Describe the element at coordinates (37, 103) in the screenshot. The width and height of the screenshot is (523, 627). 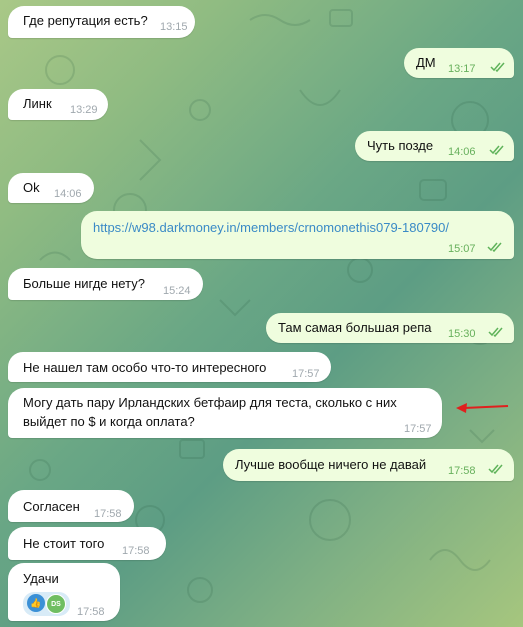
I see `message-text: Линк` at that location.